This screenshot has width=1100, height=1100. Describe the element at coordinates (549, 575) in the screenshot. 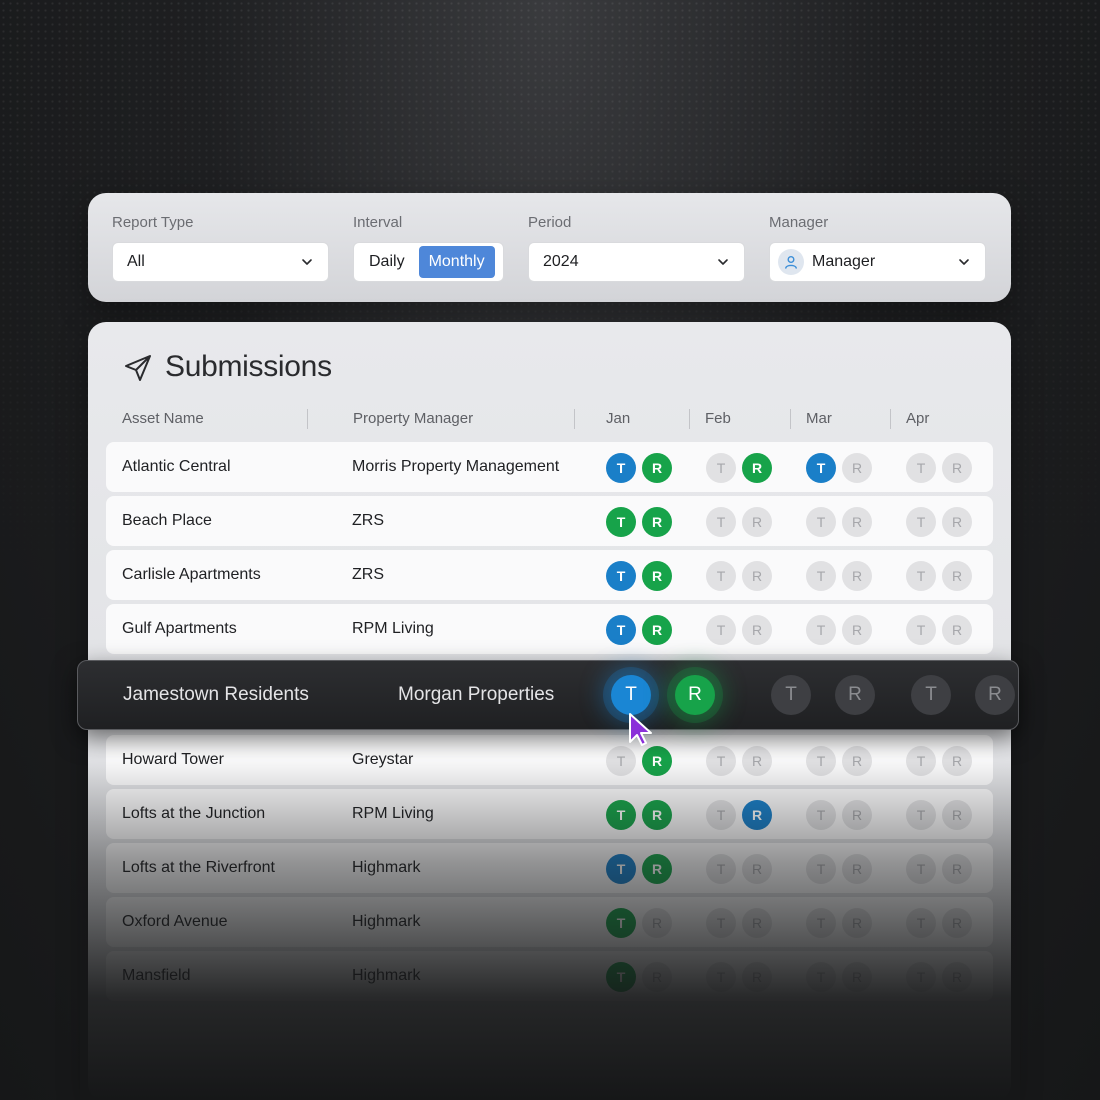

I see `table-row: Carlisle Apartments ZRS T R T R T R T R` at that location.